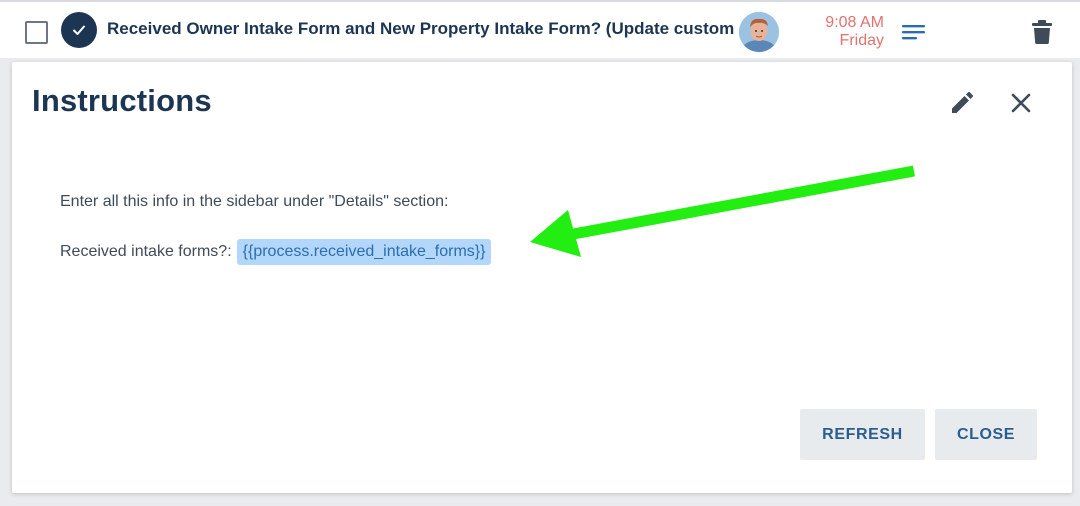 The height and width of the screenshot is (506, 1080). What do you see at coordinates (122, 100) in the screenshot?
I see `panel-title: Instructions` at bounding box center [122, 100].